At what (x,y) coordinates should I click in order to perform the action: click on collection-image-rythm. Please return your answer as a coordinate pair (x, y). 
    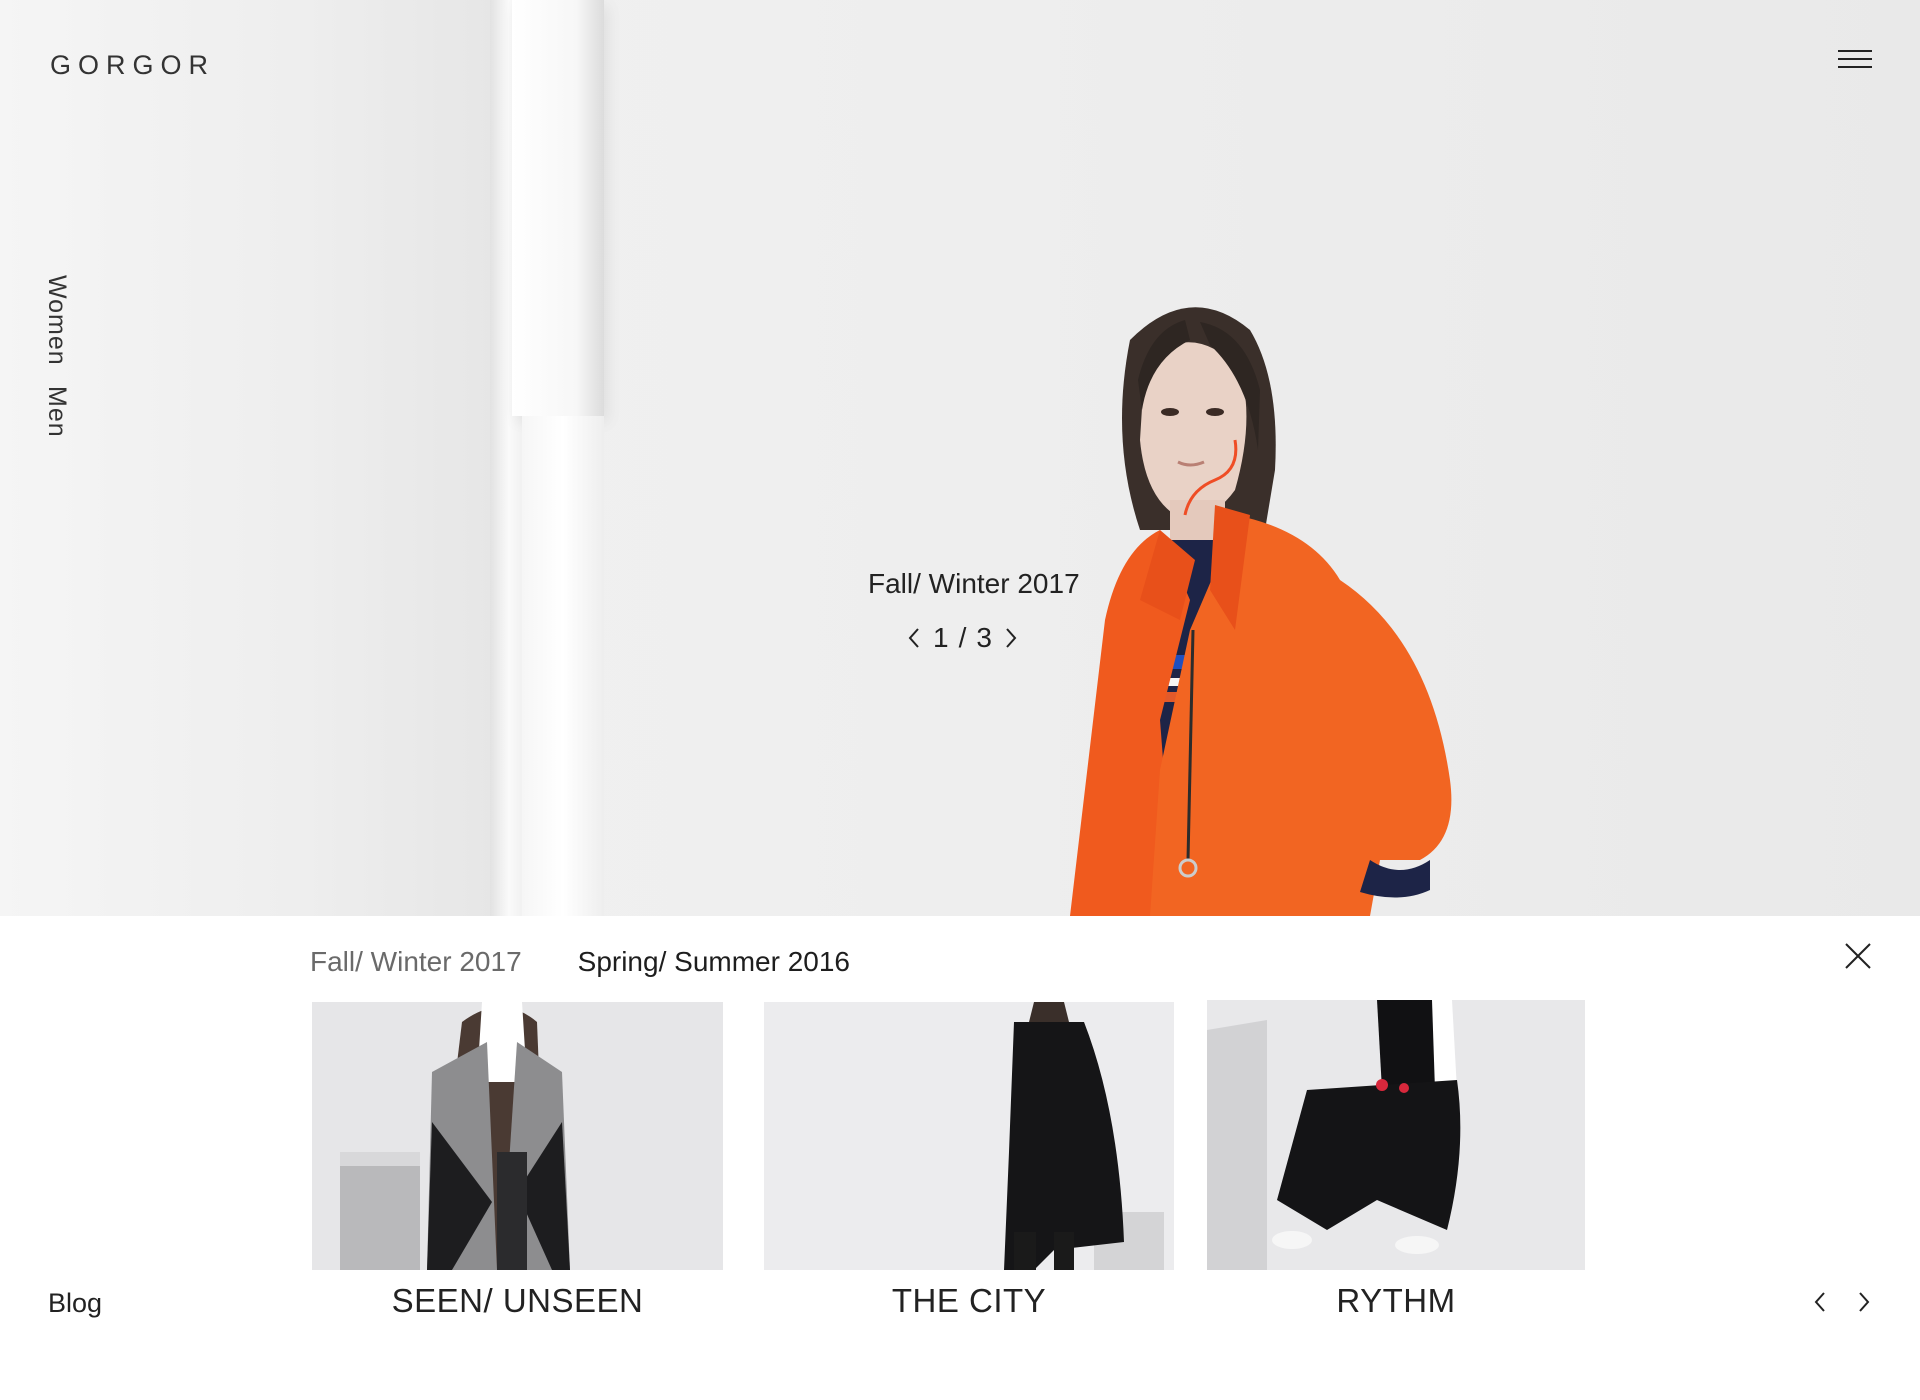
    Looking at the image, I should click on (1396, 1135).